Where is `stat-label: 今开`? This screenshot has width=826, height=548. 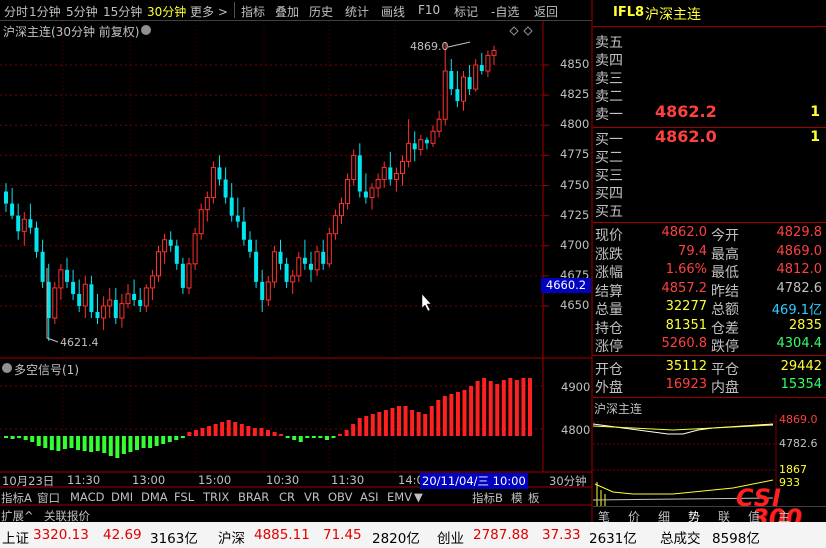 stat-label: 今开 is located at coordinates (725, 236).